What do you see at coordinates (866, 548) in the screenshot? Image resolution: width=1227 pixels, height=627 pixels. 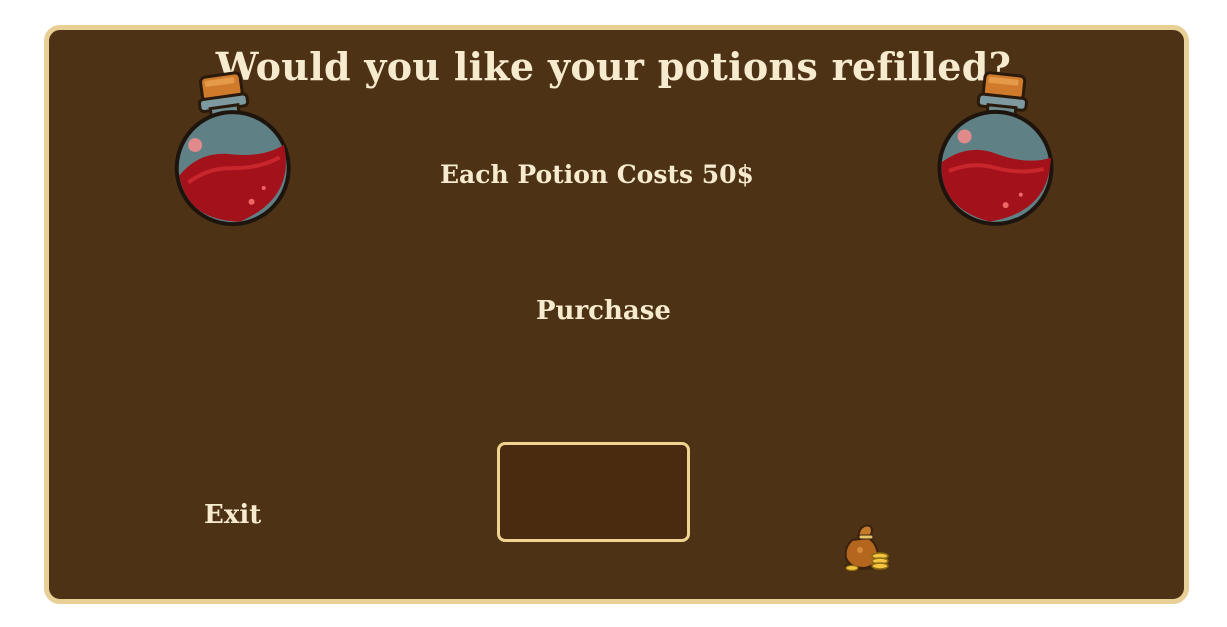 I see `money-bag-icon` at bounding box center [866, 548].